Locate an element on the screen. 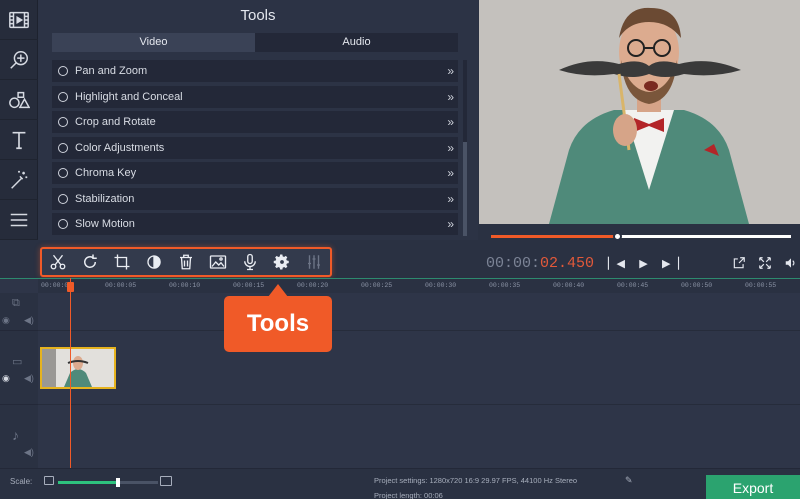 The image size is (800, 499). zoom-plus-icon is located at coordinates (19, 59).